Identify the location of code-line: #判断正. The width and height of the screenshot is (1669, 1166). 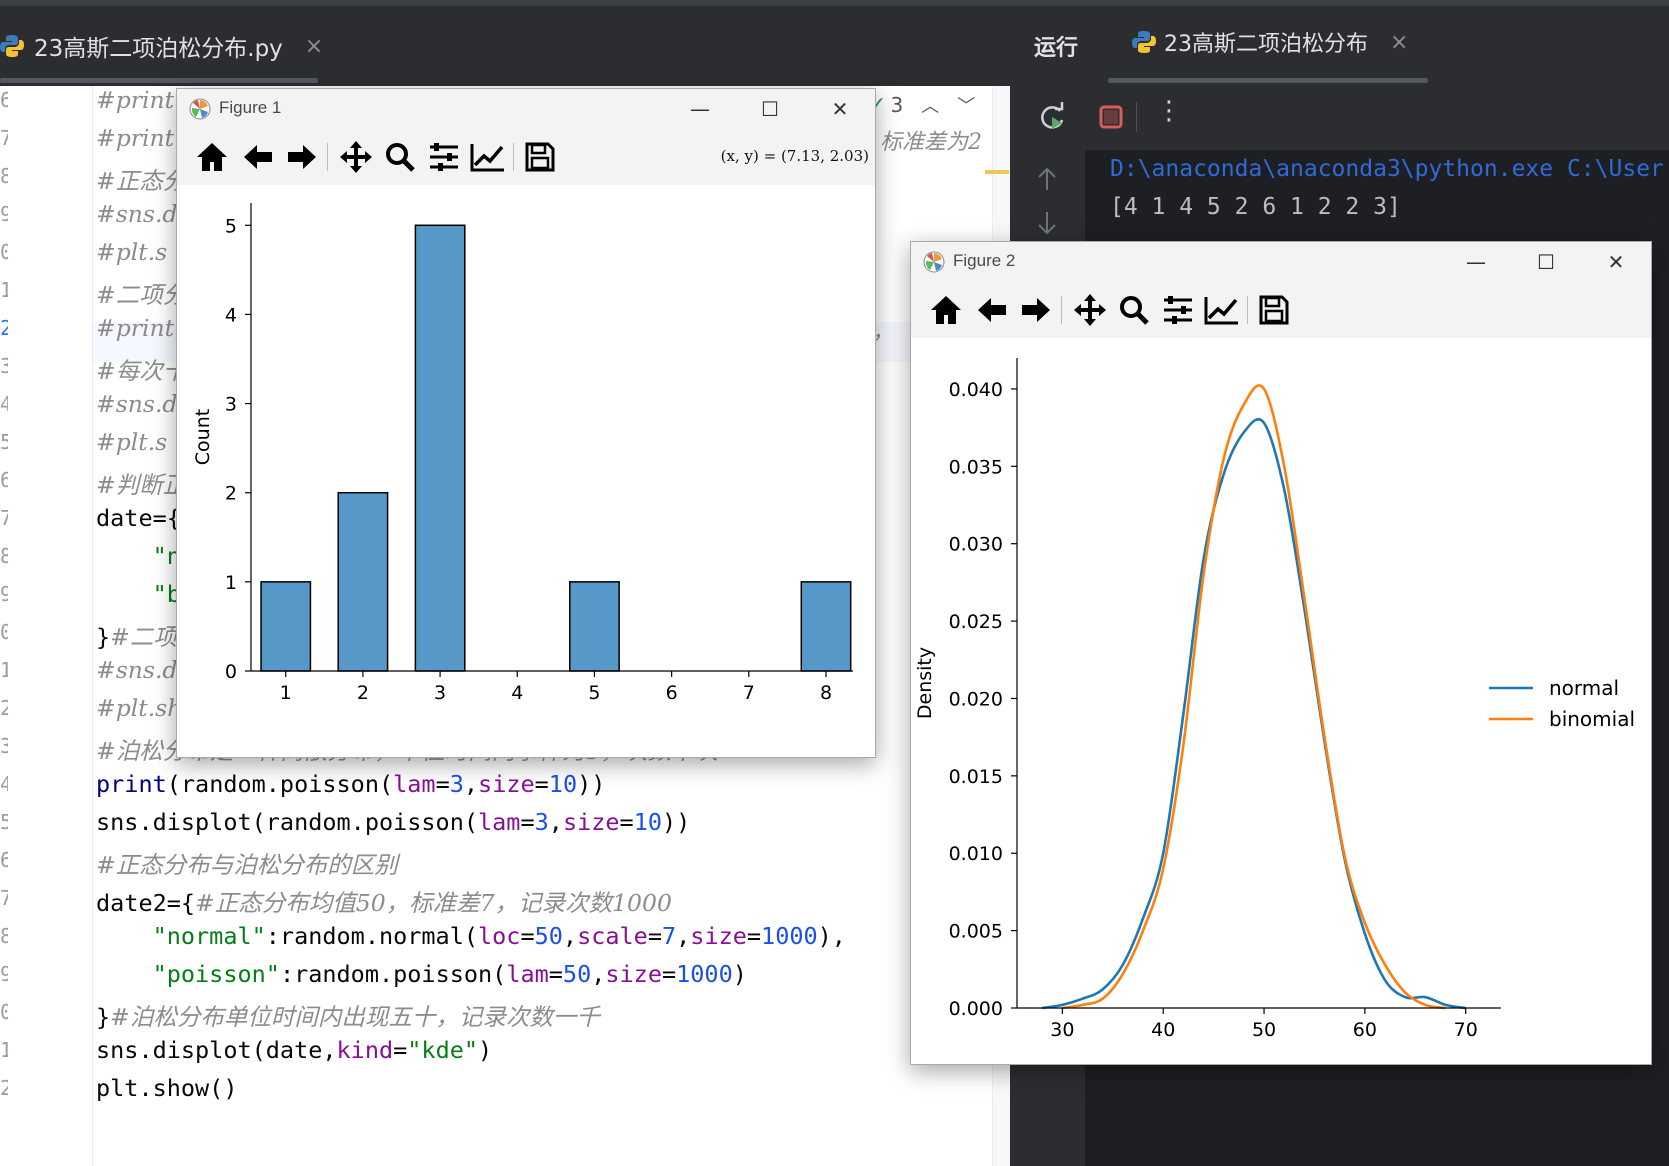
(141, 483).